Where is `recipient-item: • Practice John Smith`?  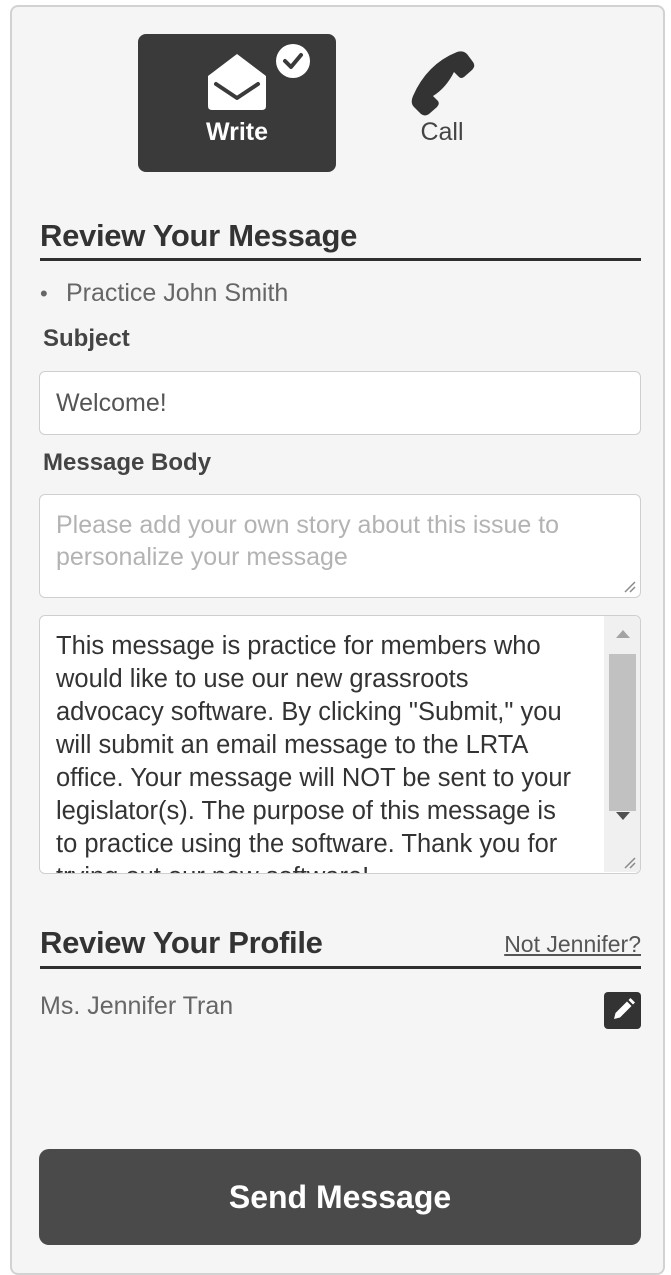 recipient-item: • Practice John Smith is located at coordinates (164, 293).